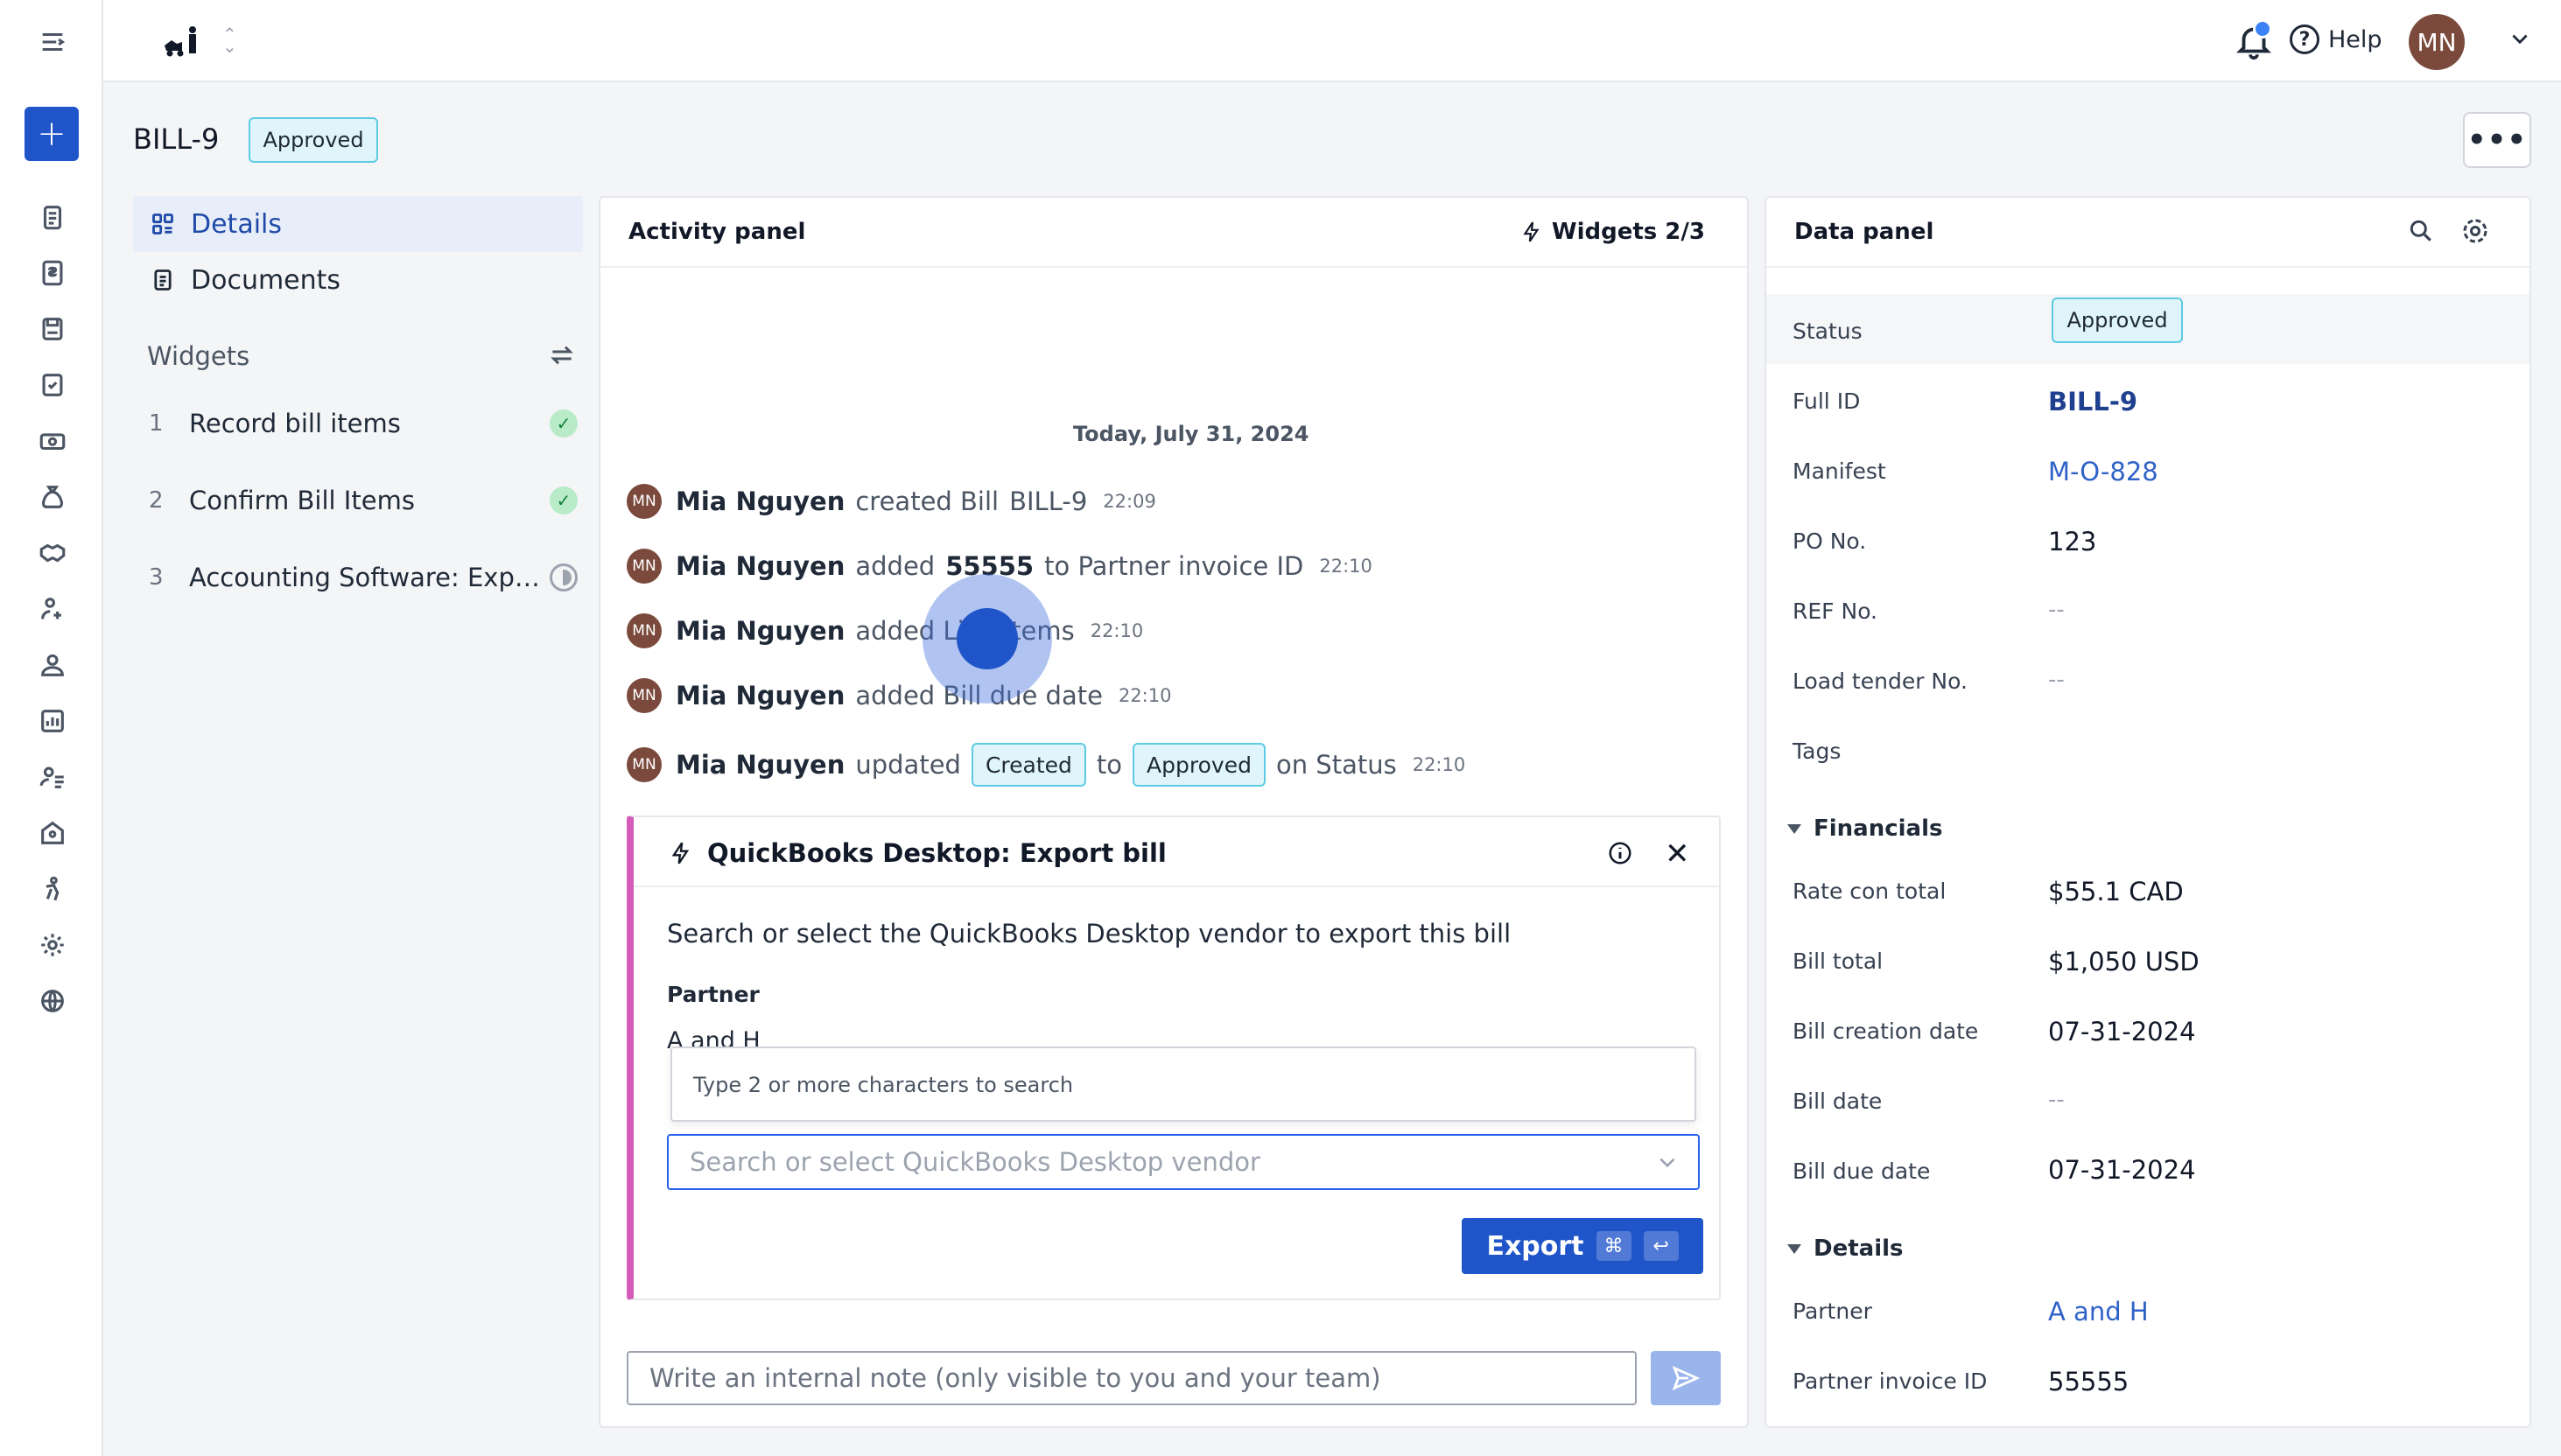  I want to click on settings-icon, so click(2475, 231).